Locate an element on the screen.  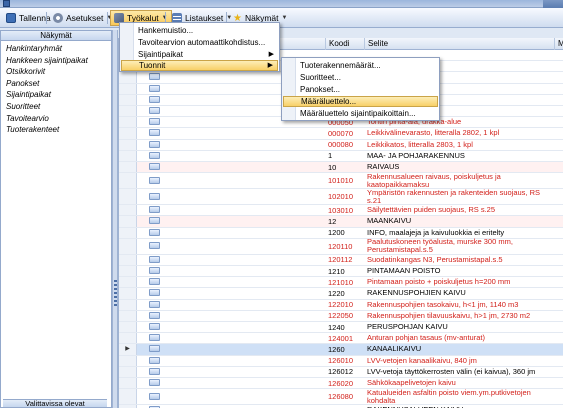
view-item: Otsikkorivit is located at coordinates (56, 72).